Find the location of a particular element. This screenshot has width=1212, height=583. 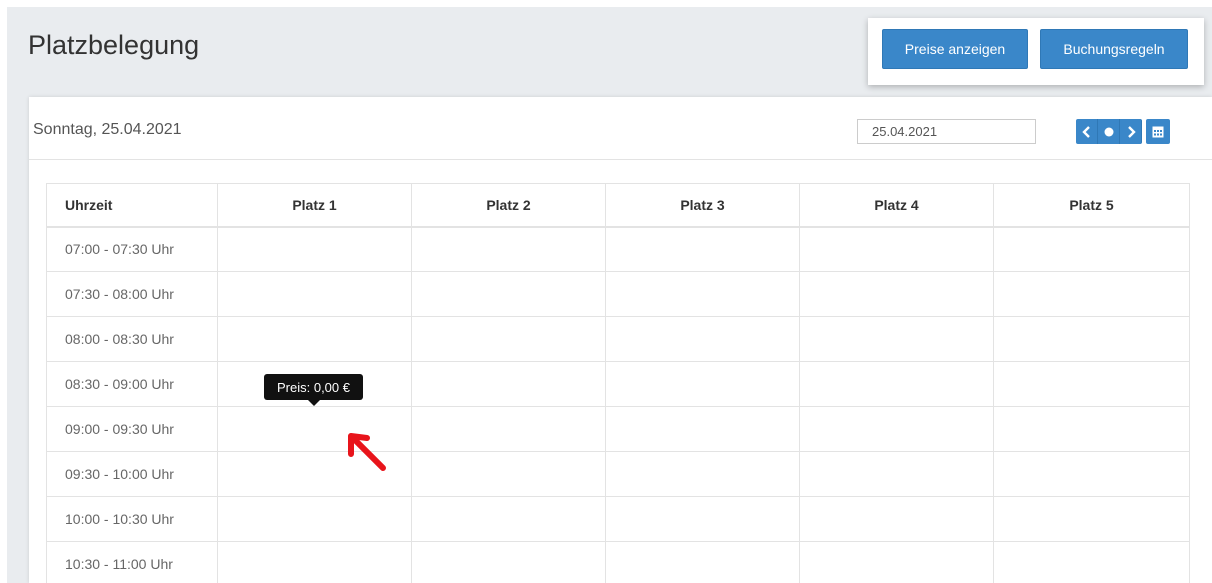

table-row: 07:30 - 08:00 Uhr is located at coordinates (618, 294).